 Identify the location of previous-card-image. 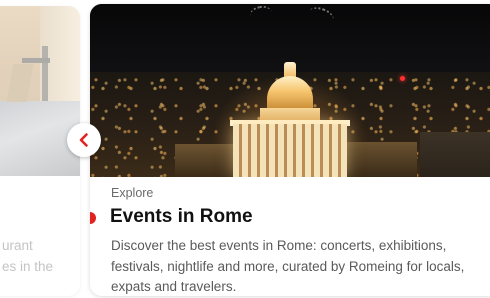
(40, 91).